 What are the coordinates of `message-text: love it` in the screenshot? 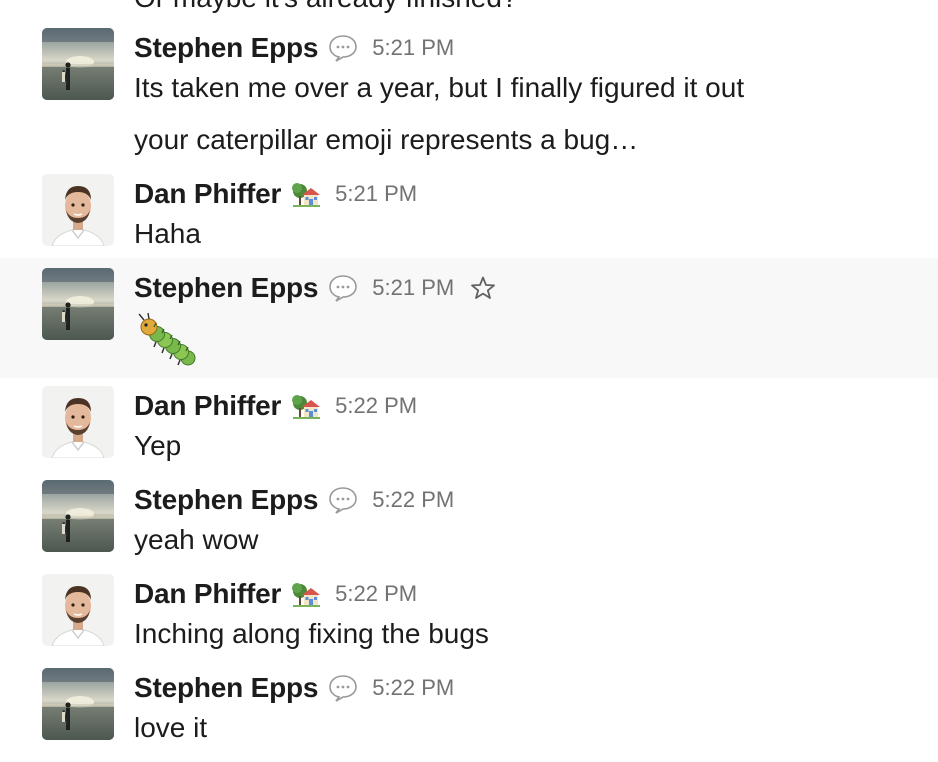 It's located at (171, 727).